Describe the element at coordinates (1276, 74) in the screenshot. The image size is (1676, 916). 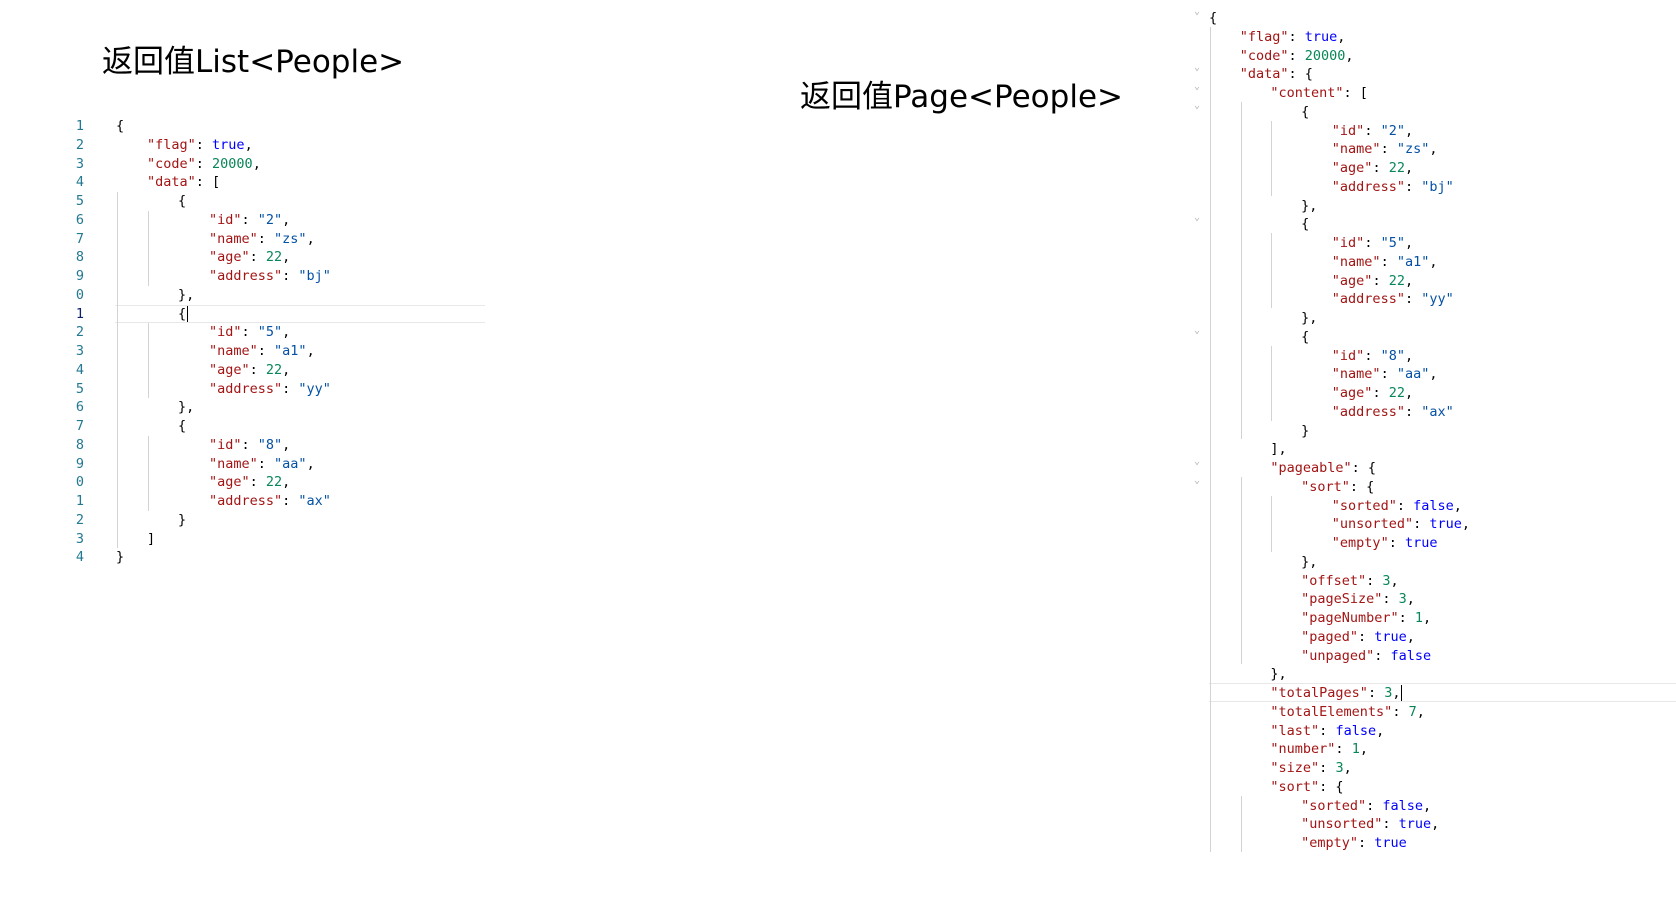
I see `code-line: "data": {` at that location.